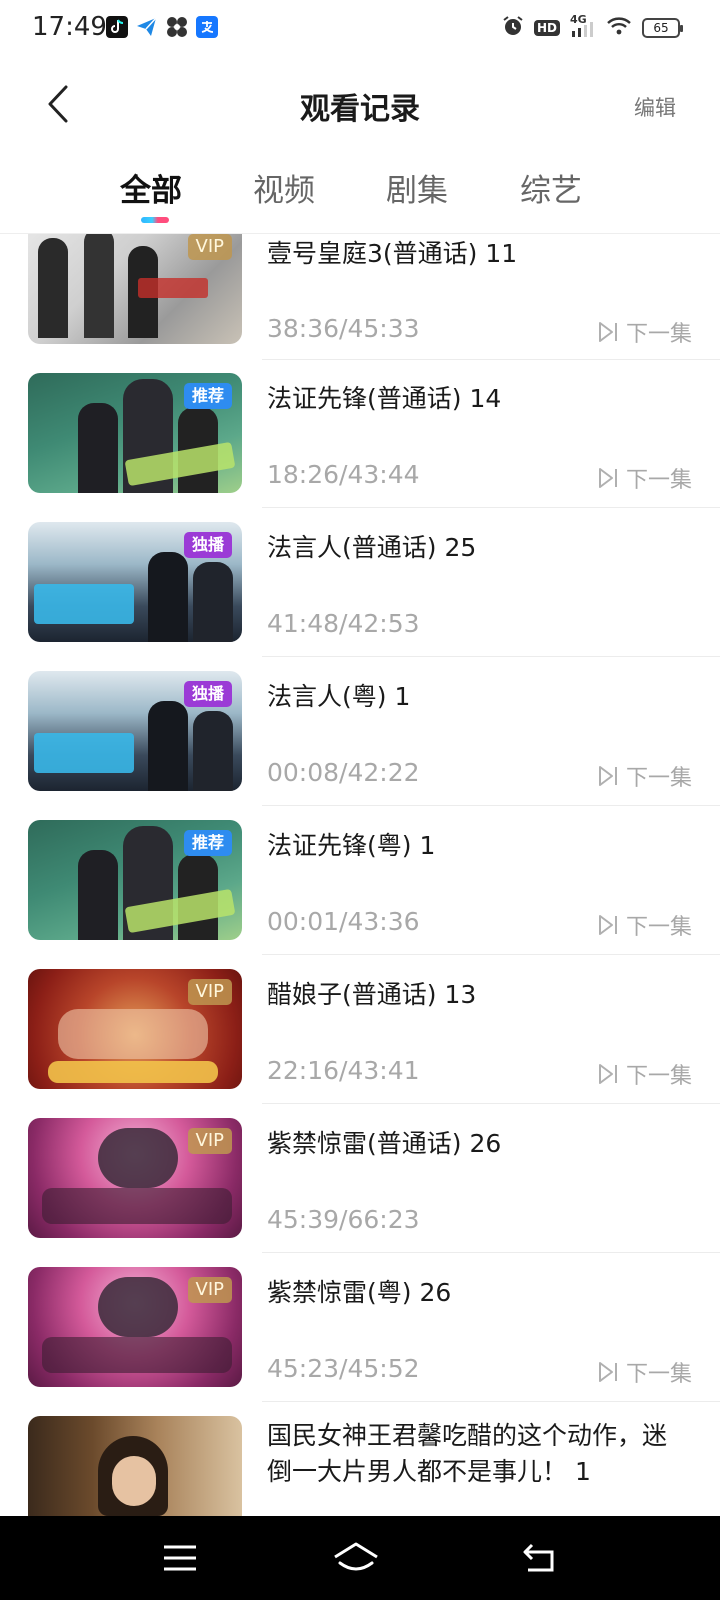 The image size is (720, 1600). I want to click on send-icon, so click(147, 27).